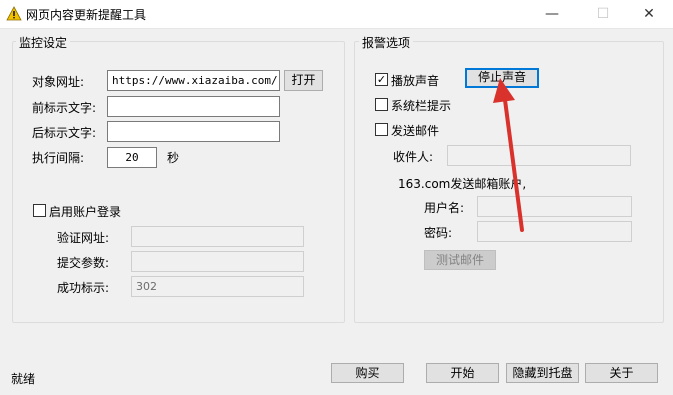 This screenshot has width=673, height=395. Describe the element at coordinates (508, 155) in the screenshot. I see `annotation-arrow-icon` at that location.